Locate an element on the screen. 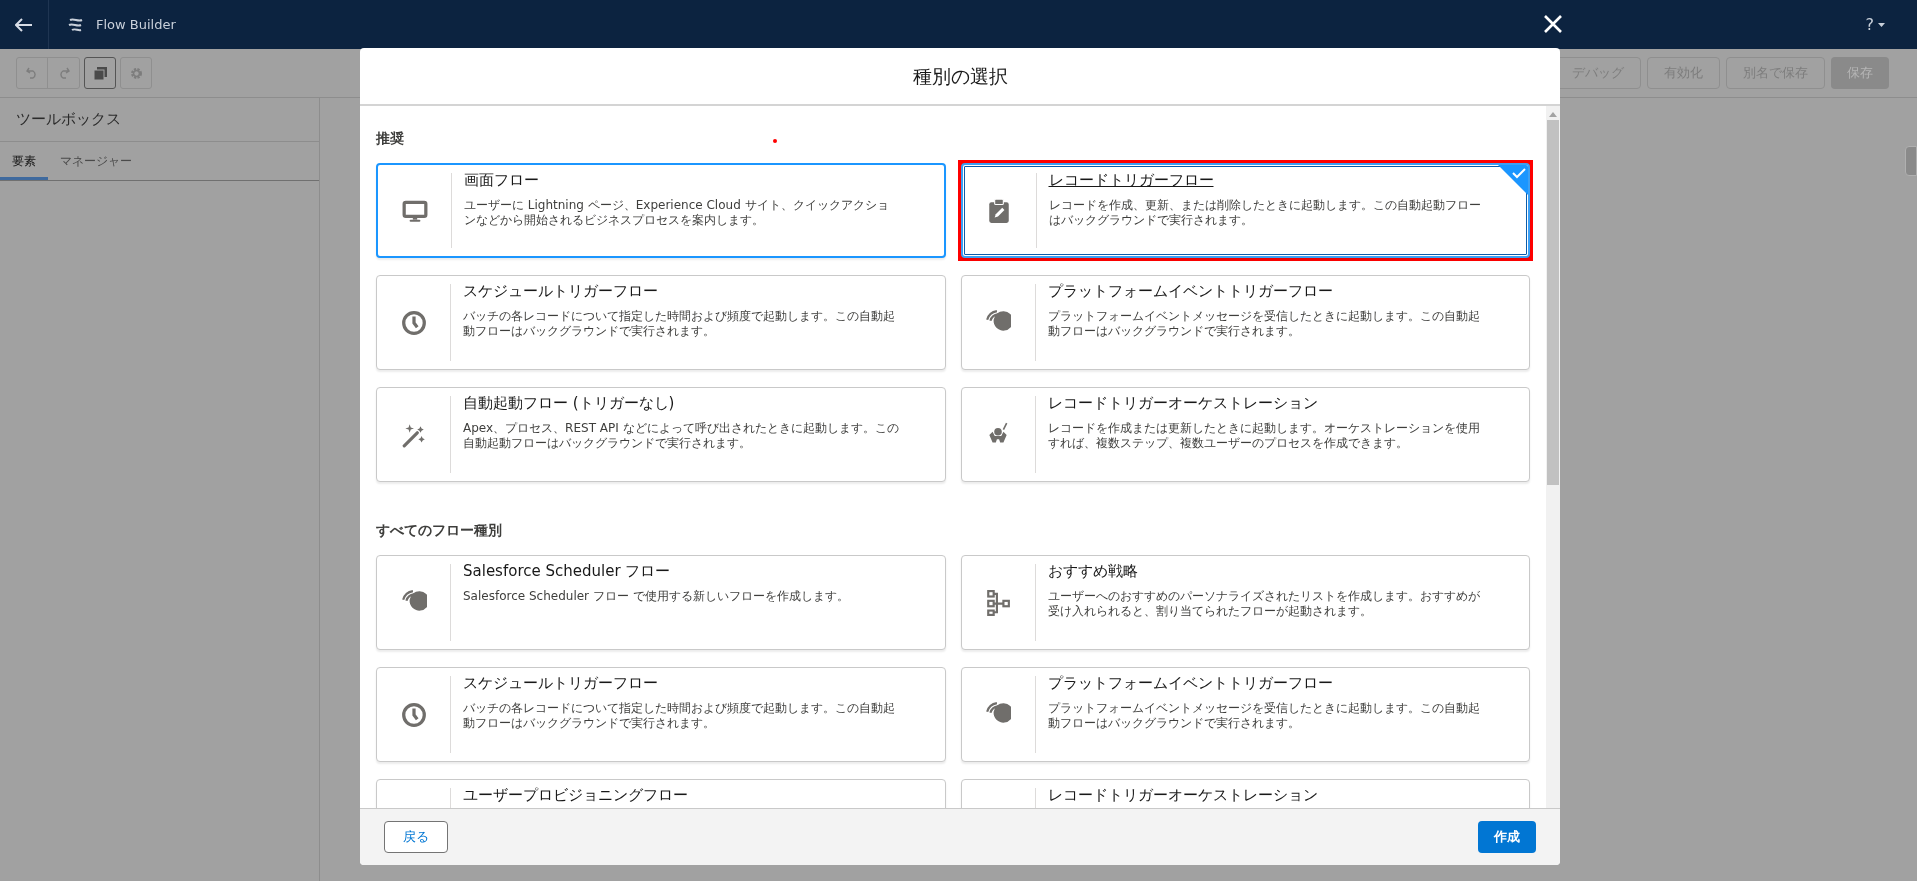 The image size is (1917, 881). flow-type-card: Salesforce Scheduler フロー Salesforce Scheduler フロー で使用する新しいフローを作成します。 is located at coordinates (661, 602).